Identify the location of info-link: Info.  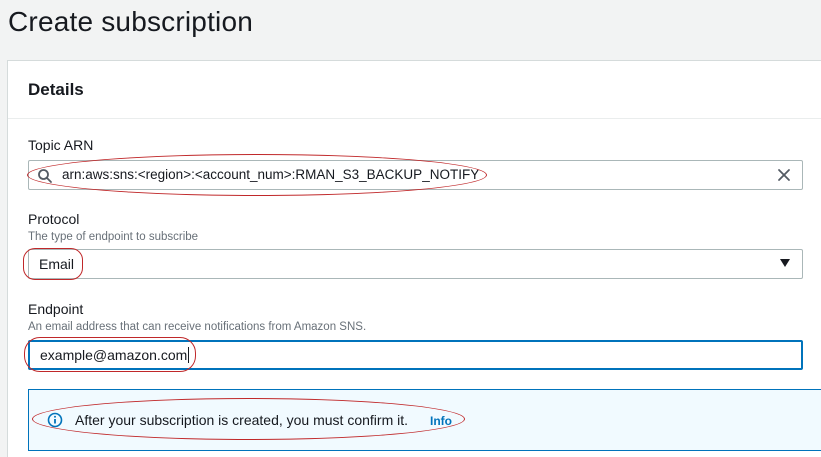
(441, 421).